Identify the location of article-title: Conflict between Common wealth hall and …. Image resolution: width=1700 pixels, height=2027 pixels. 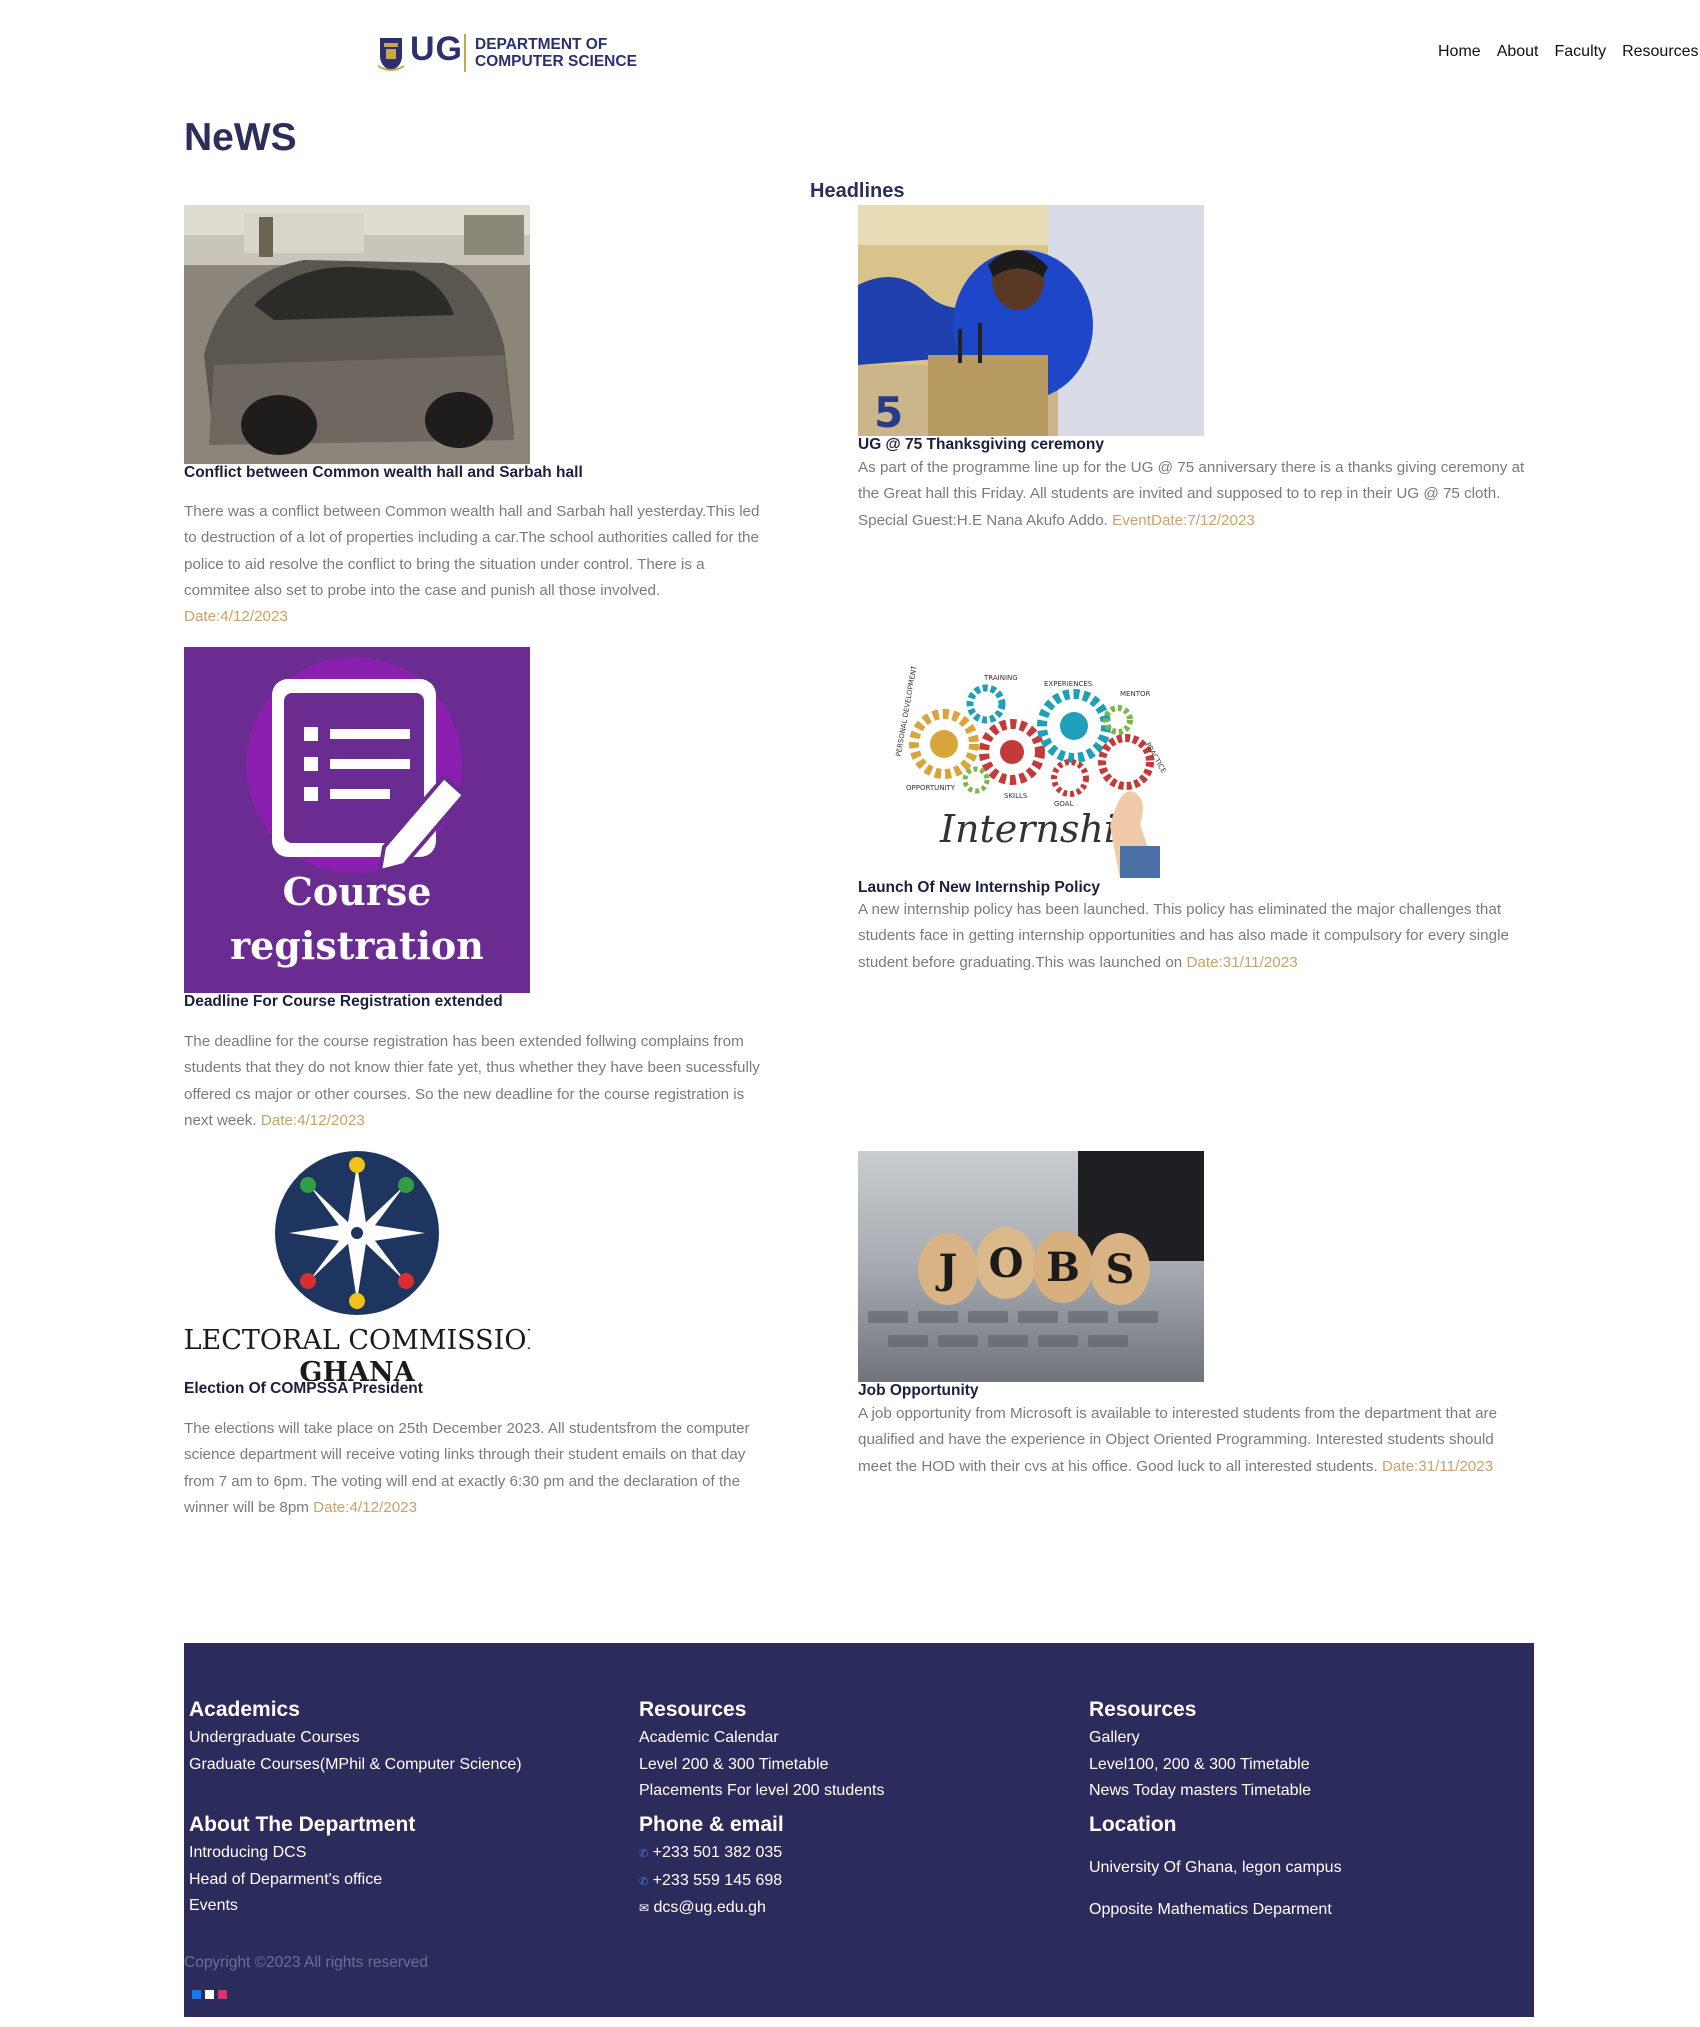
(383, 473).